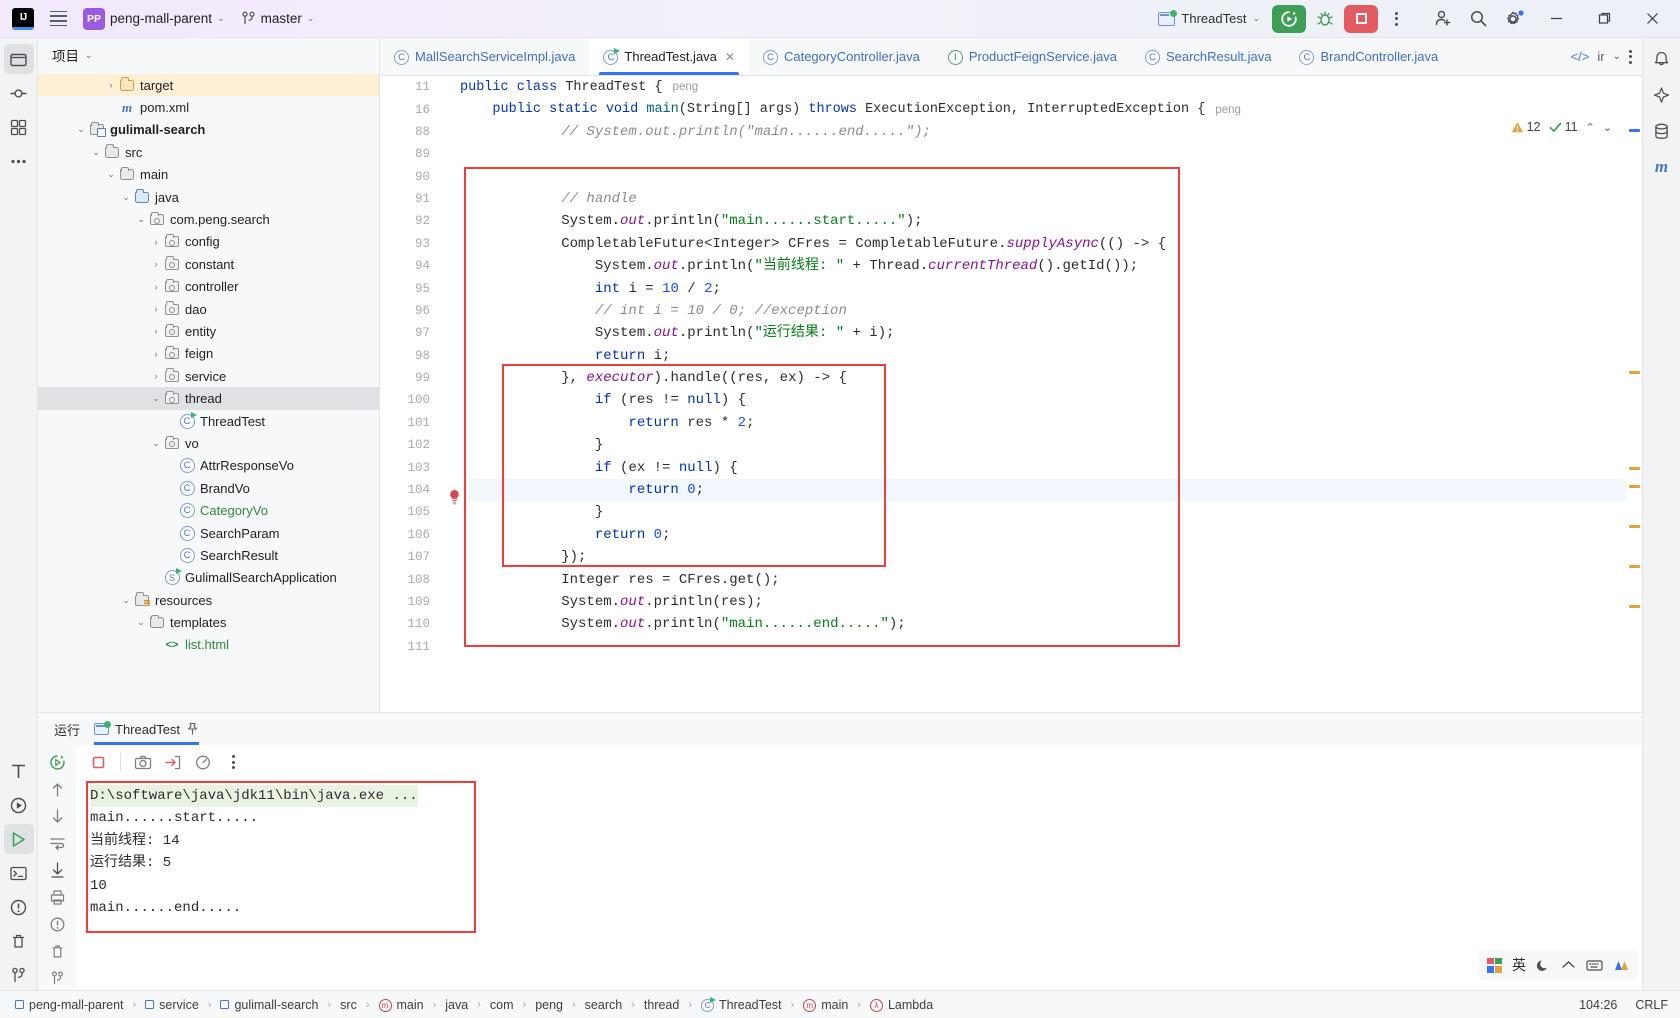 The height and width of the screenshot is (1018, 1680). Describe the element at coordinates (57, 952) in the screenshot. I see `clear-console-button` at that location.